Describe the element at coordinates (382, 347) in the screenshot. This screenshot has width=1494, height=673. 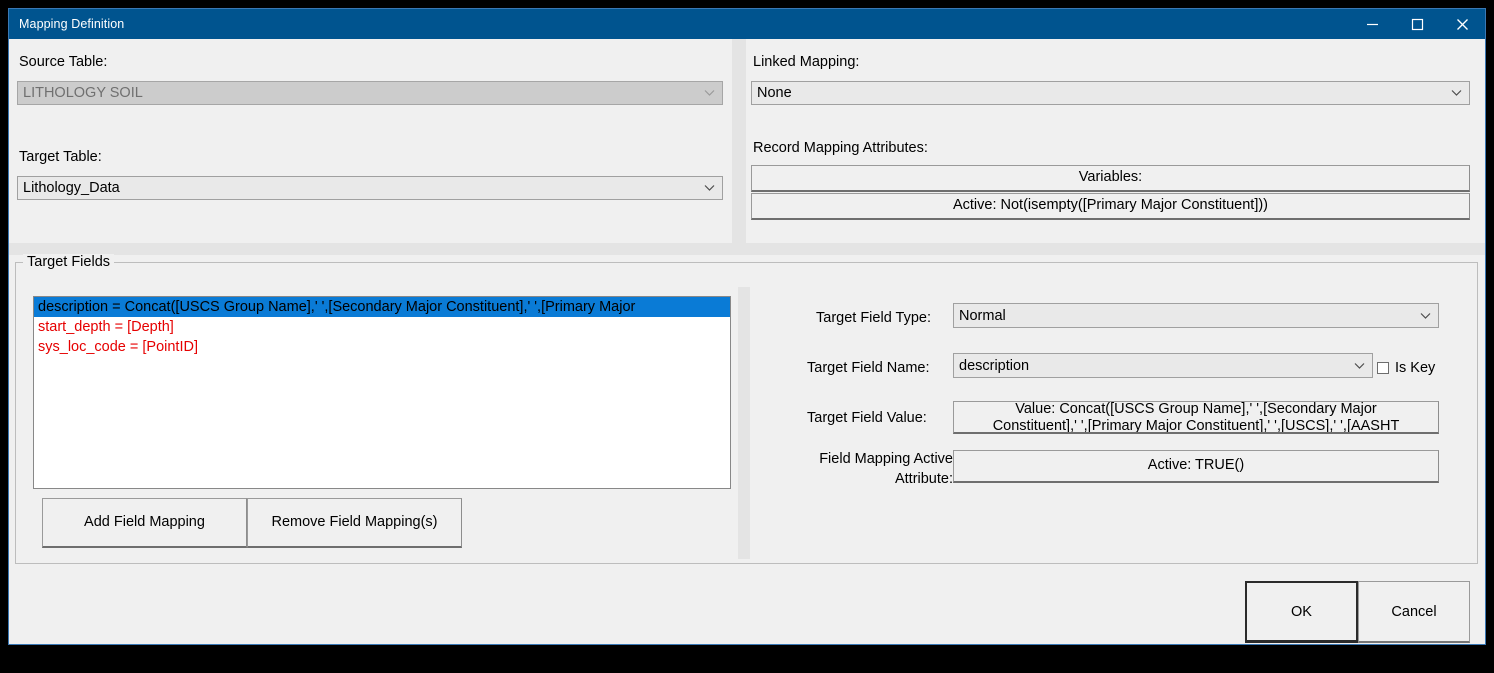
I see `list-item: sys_loc_code = [PointID]` at that location.